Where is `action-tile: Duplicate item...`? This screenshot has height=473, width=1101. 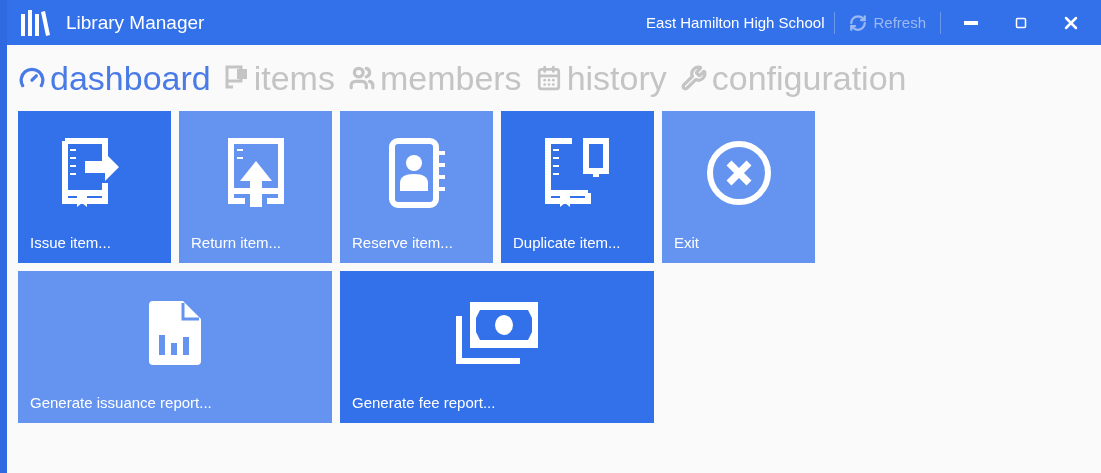
action-tile: Duplicate item... is located at coordinates (577, 187).